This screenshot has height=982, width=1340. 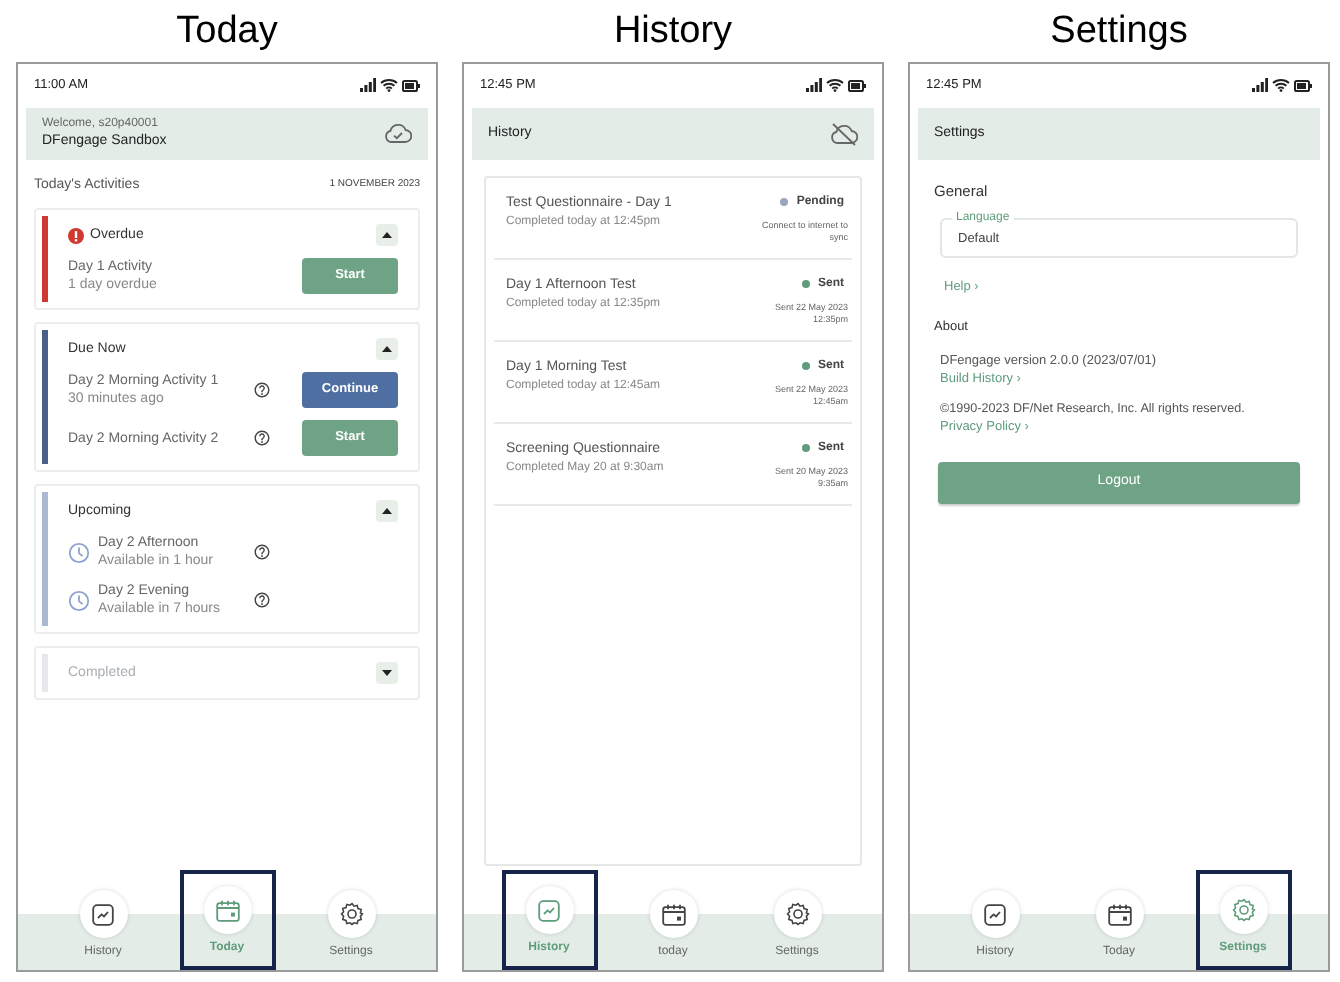 I want to click on caret-down-icon, so click(x=387, y=673).